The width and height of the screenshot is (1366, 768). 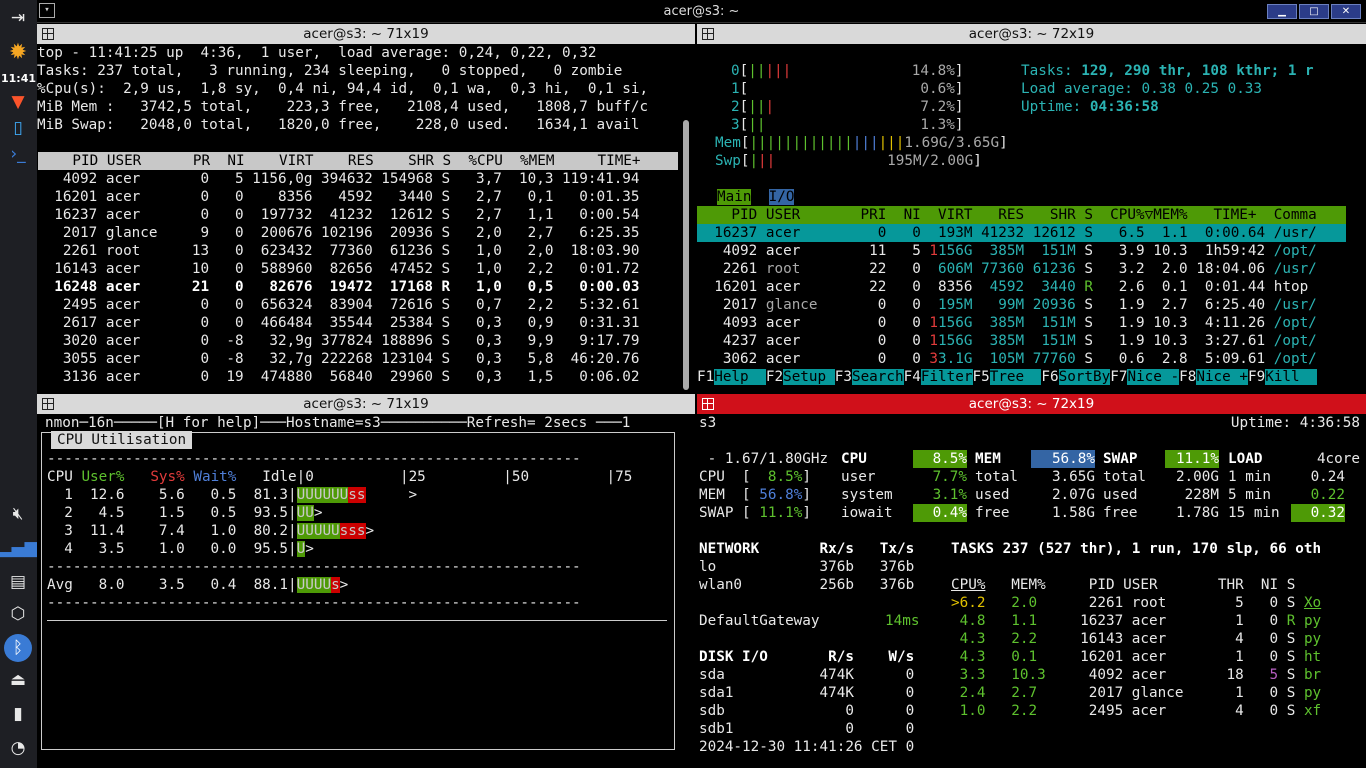 What do you see at coordinates (18, 18) in the screenshot?
I see `logout-icon: ⇥` at bounding box center [18, 18].